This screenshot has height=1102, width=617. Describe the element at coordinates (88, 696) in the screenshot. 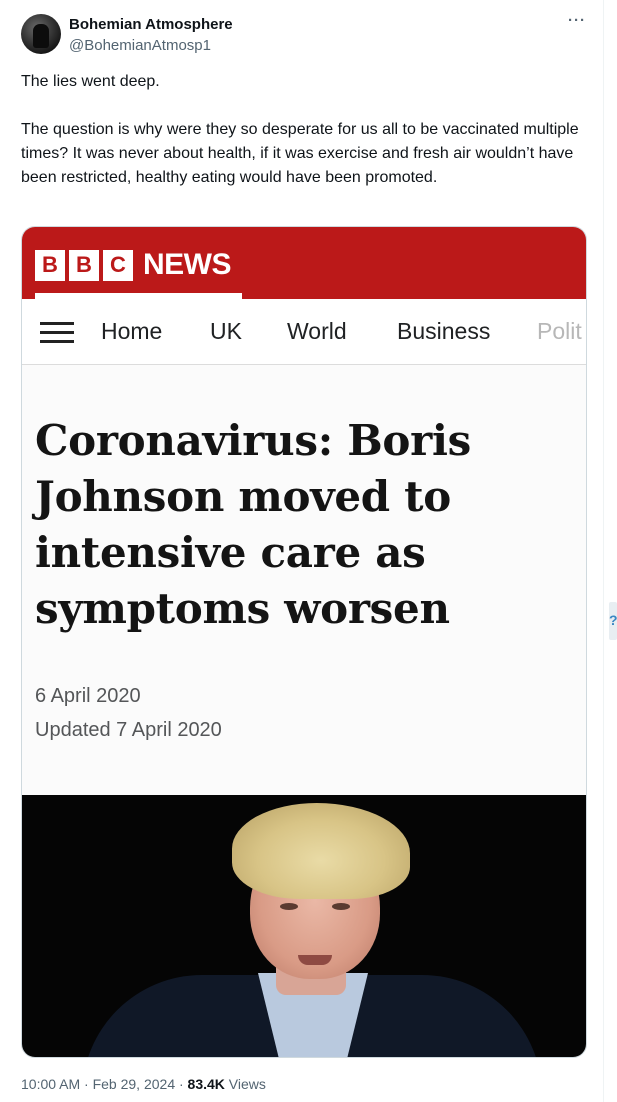

I see `article-date: 6 April 2020` at that location.